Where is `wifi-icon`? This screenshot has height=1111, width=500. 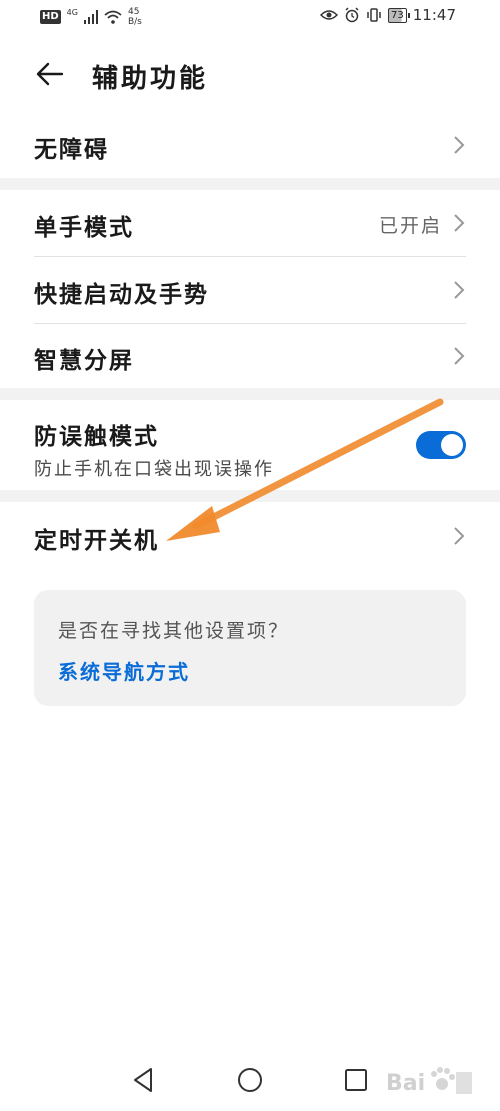 wifi-icon is located at coordinates (113, 17).